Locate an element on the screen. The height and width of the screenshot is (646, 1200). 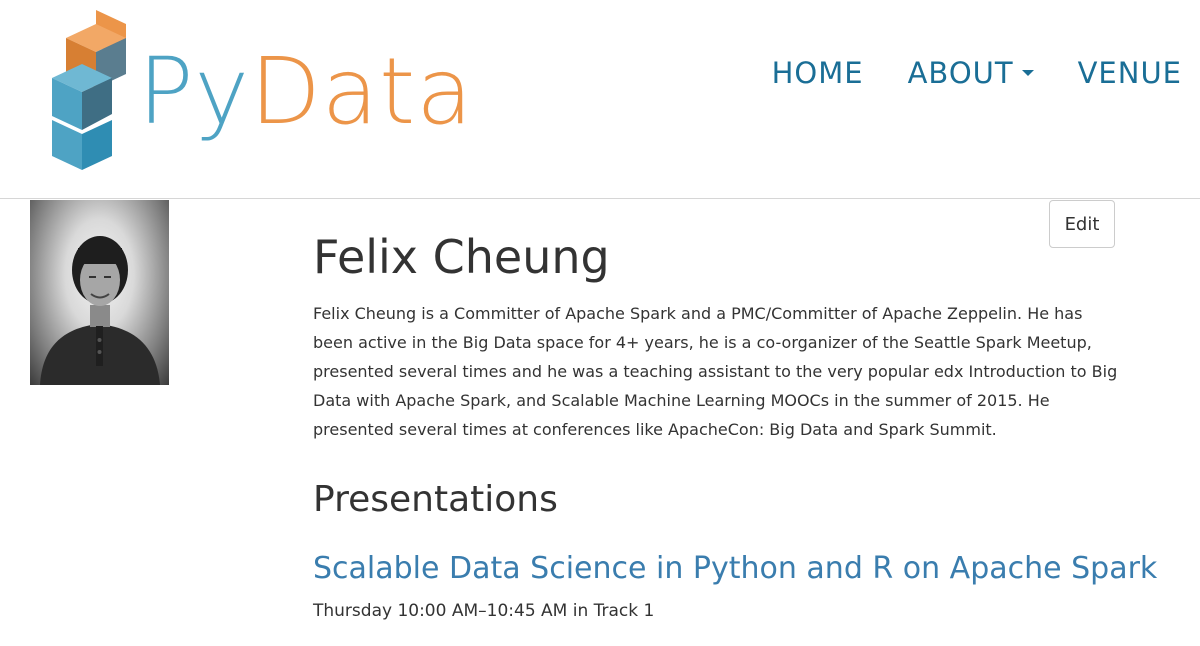
speaker-name: Felix Cheung is located at coordinates (461, 257).